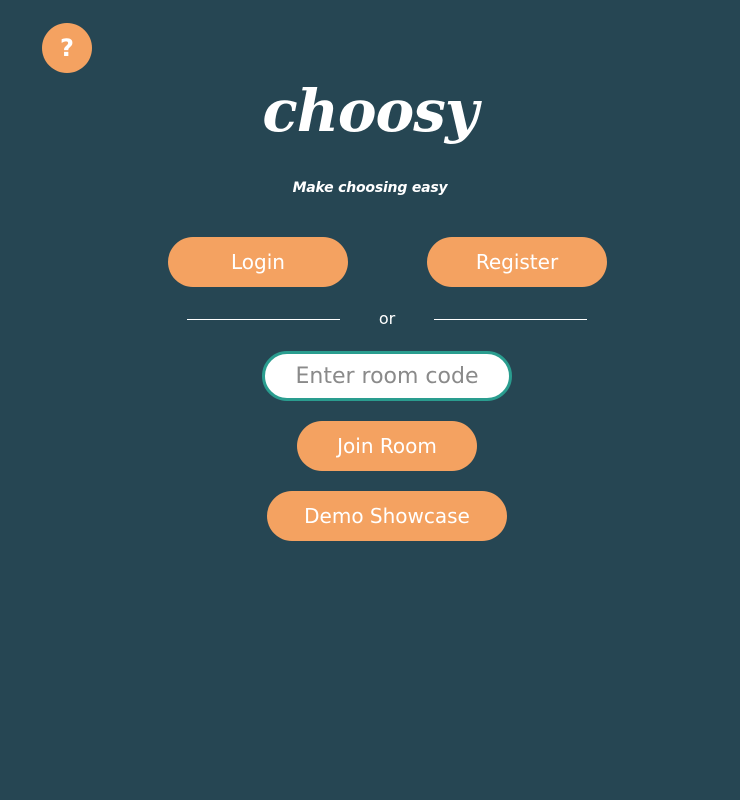 The width and height of the screenshot is (740, 800). What do you see at coordinates (370, 188) in the screenshot?
I see `tagline: Make choosing easy` at bounding box center [370, 188].